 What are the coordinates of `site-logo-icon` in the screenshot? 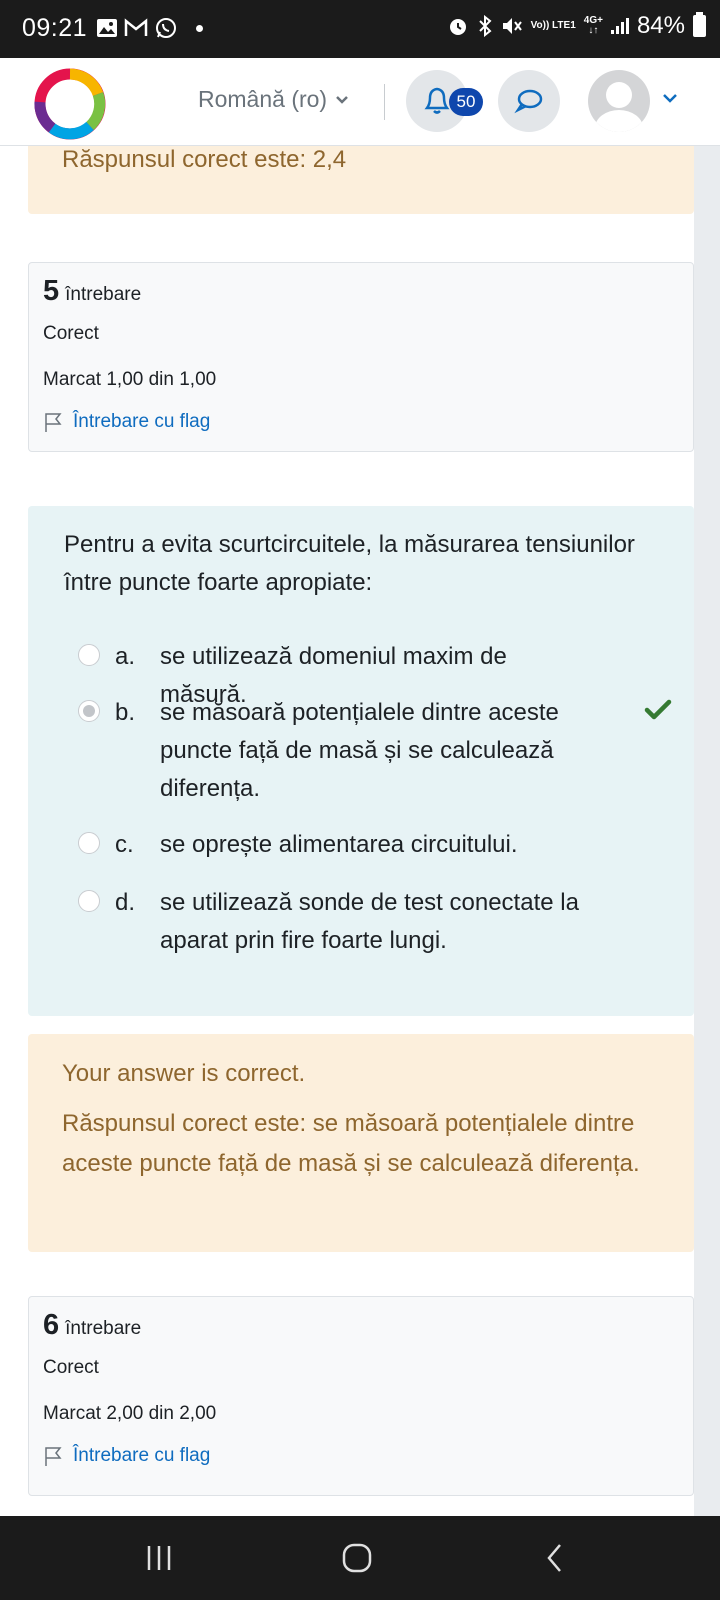 It's located at (70, 104).